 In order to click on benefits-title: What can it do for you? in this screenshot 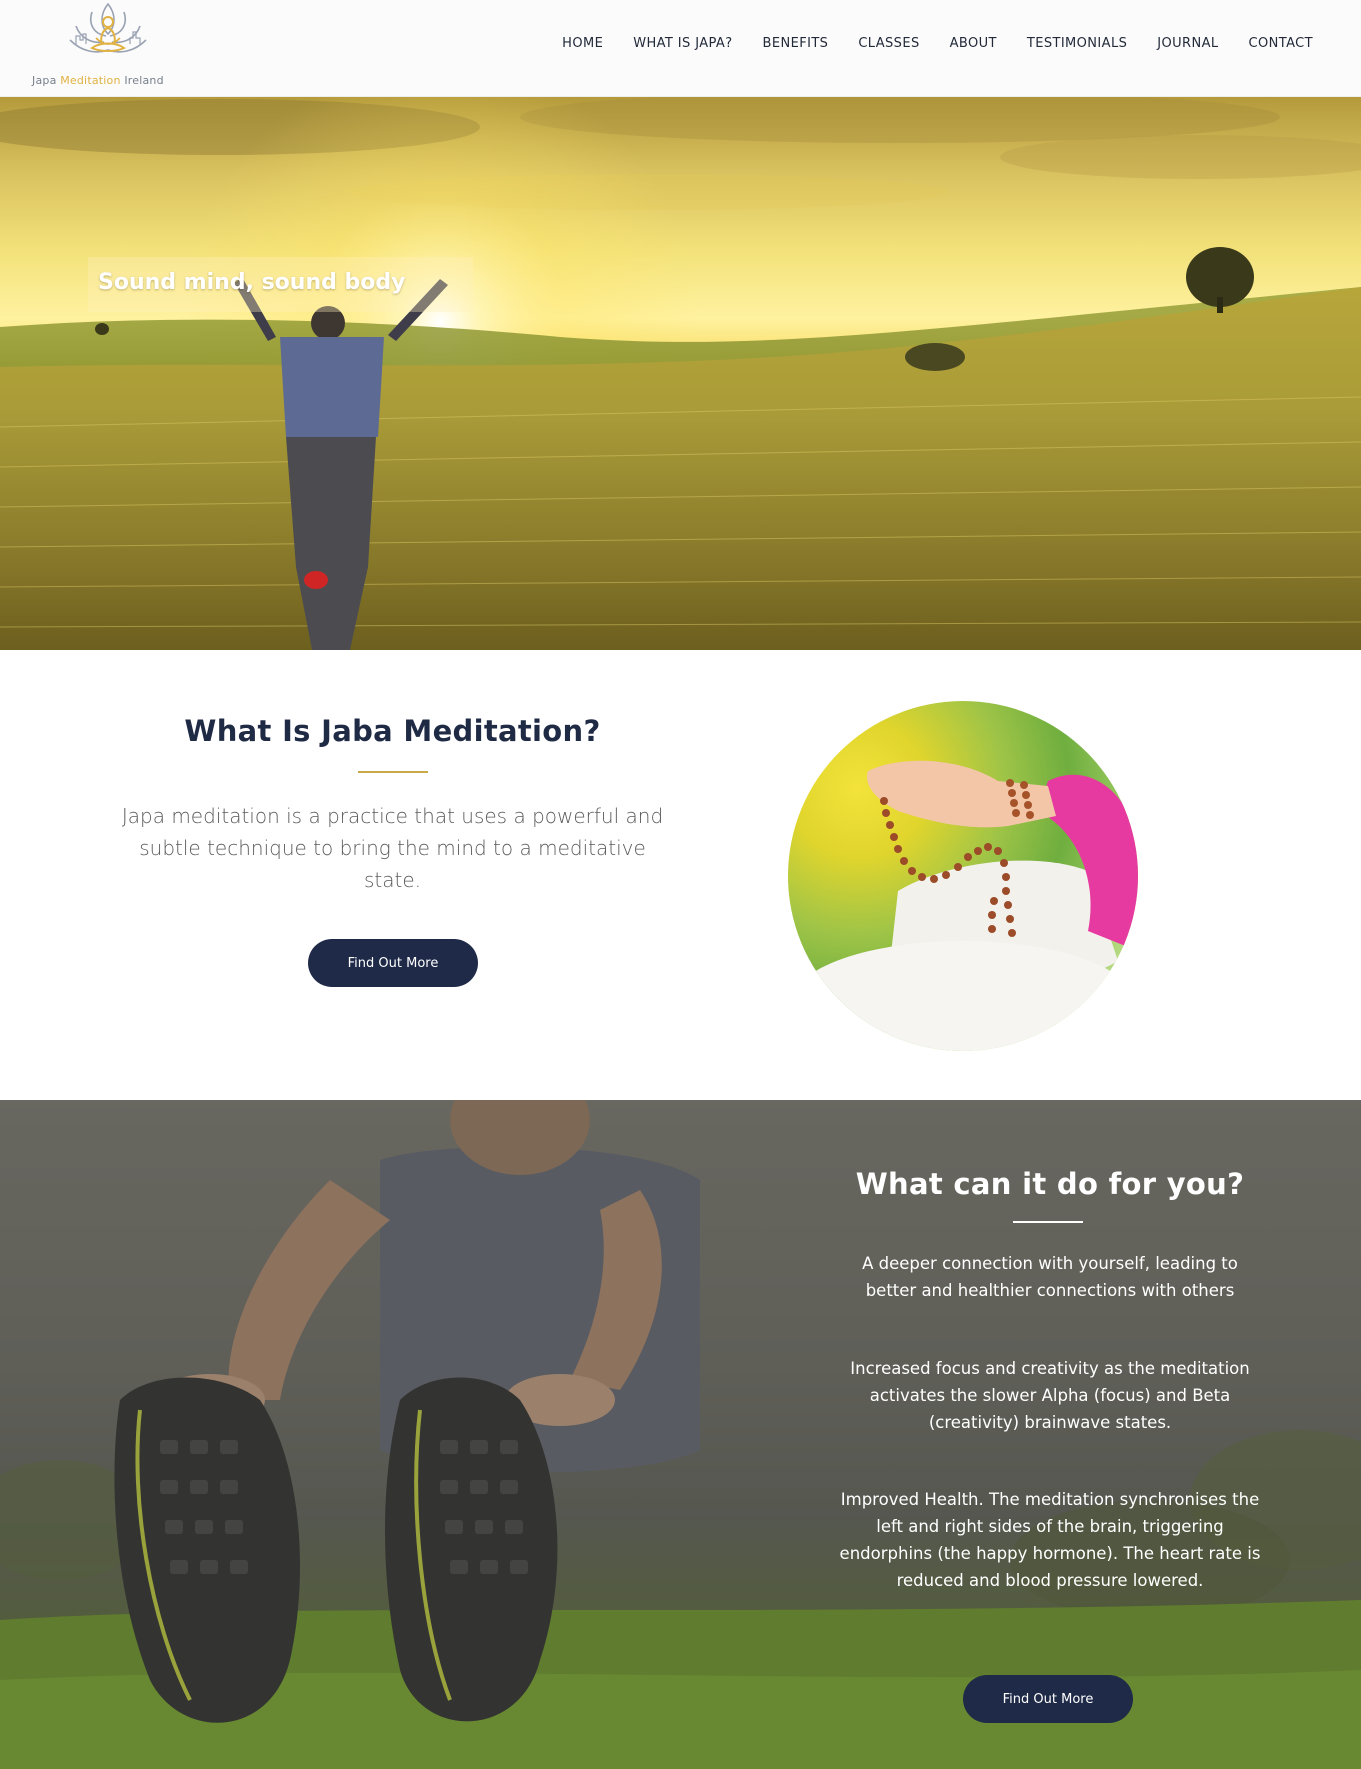, I will do `click(1050, 1184)`.